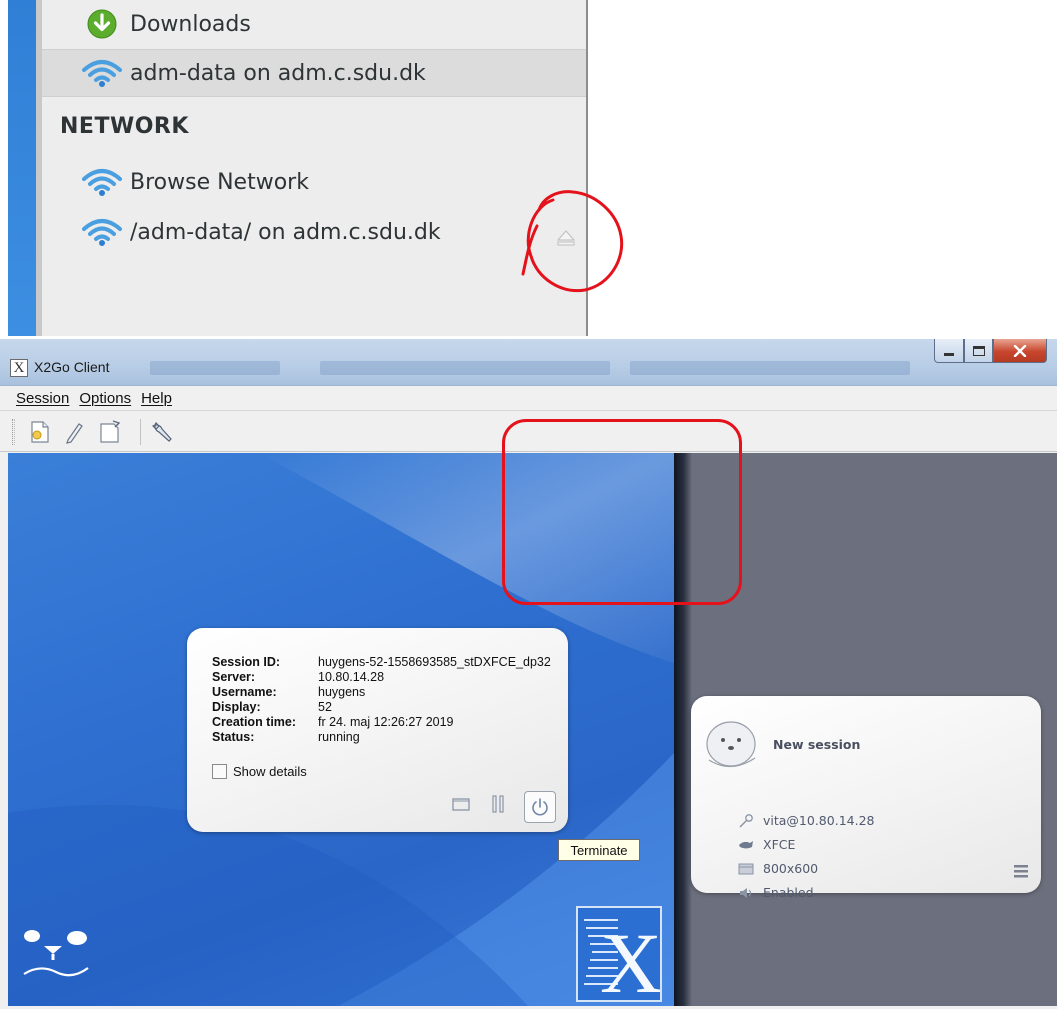 The width and height of the screenshot is (1057, 1009). Describe the element at coordinates (746, 869) in the screenshot. I see `display-icon` at that location.